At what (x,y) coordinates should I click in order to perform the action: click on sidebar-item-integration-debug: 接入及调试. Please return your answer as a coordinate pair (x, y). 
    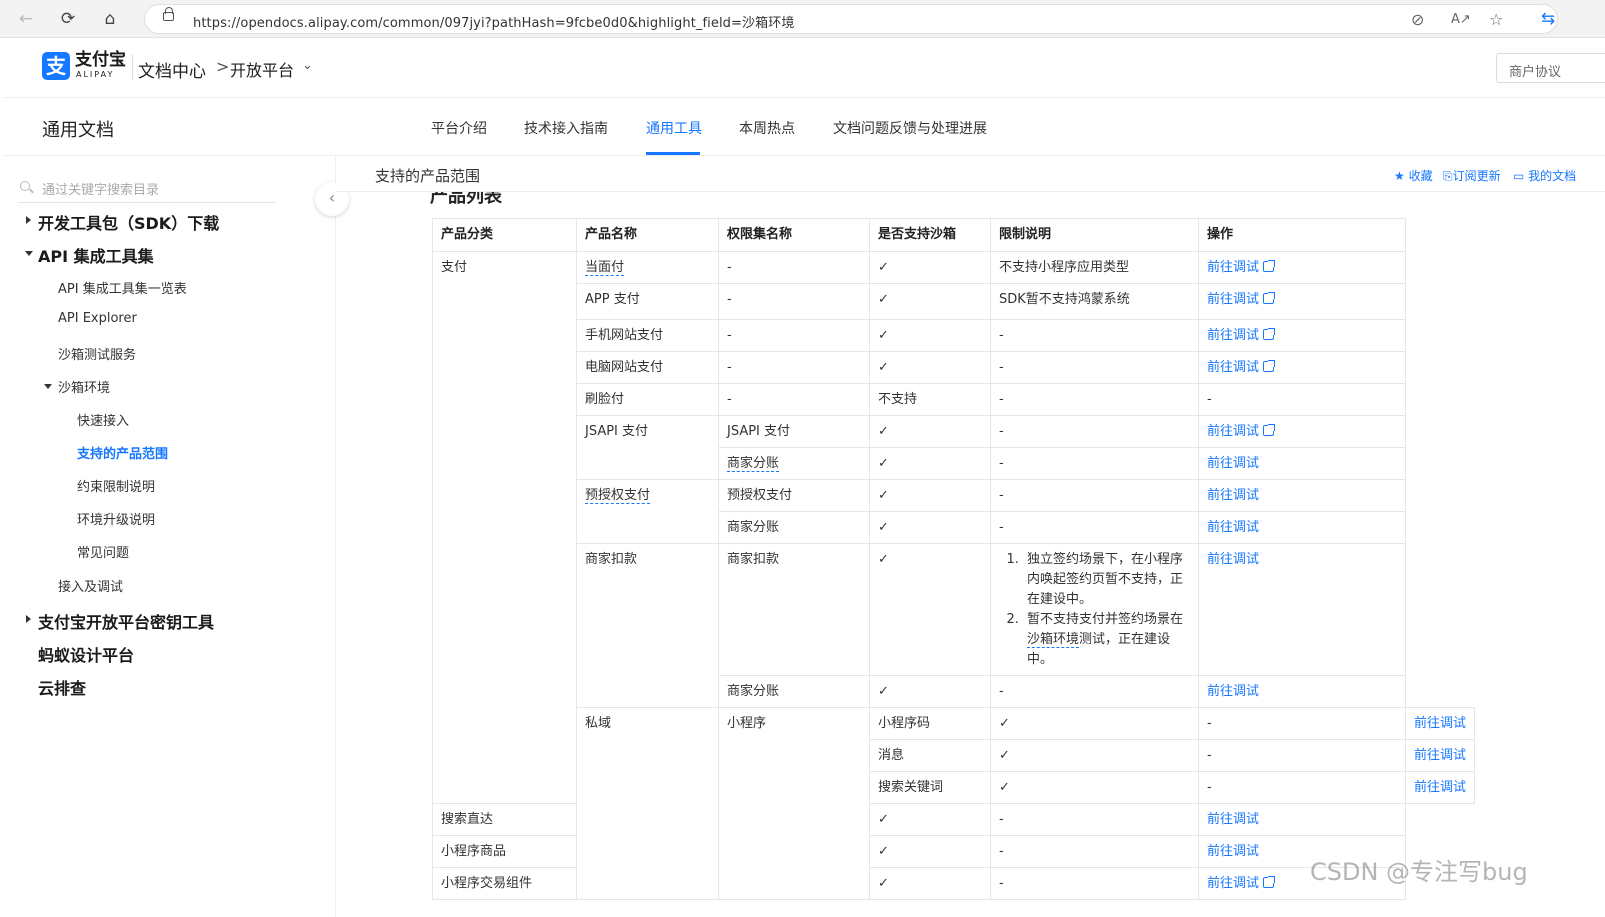
    Looking at the image, I should click on (90, 585).